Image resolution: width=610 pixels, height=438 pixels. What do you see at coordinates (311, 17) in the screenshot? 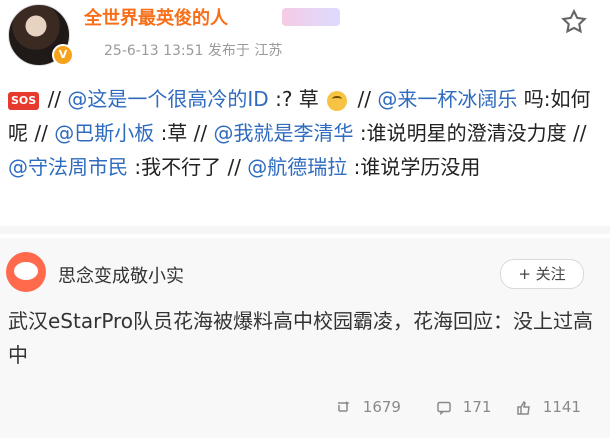
I see `user-badge-icon` at bounding box center [311, 17].